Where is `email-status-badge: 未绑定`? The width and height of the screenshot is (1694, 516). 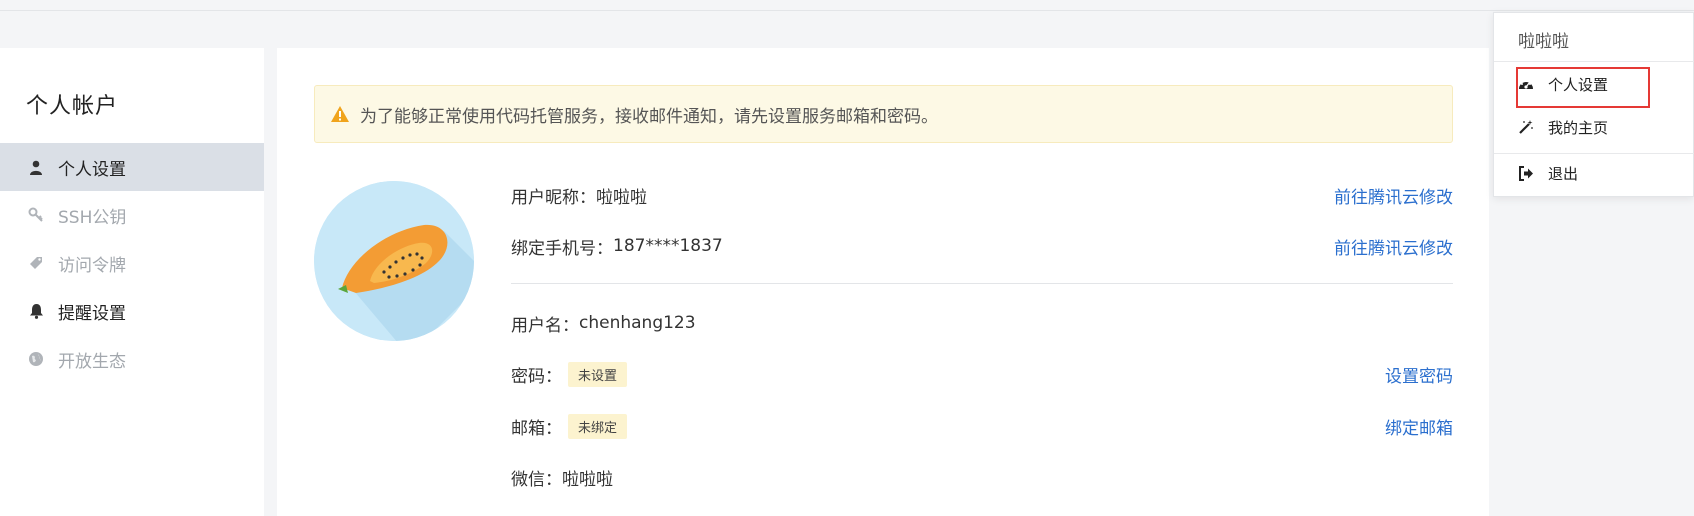 email-status-badge: 未绑定 is located at coordinates (598, 426).